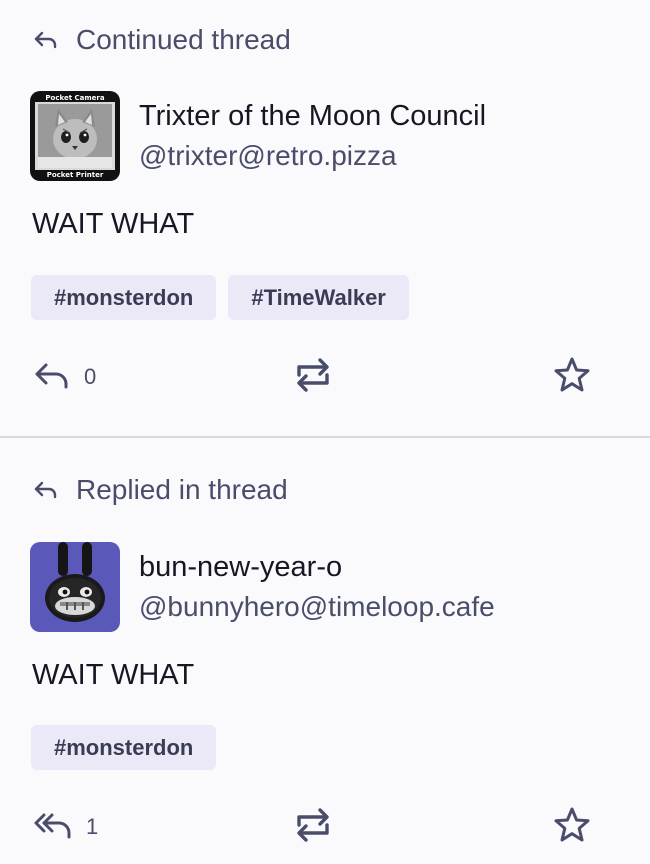 Image resolution: width=650 pixels, height=864 pixels. I want to click on thread-indicator-label: Continued thread, so click(183, 39).